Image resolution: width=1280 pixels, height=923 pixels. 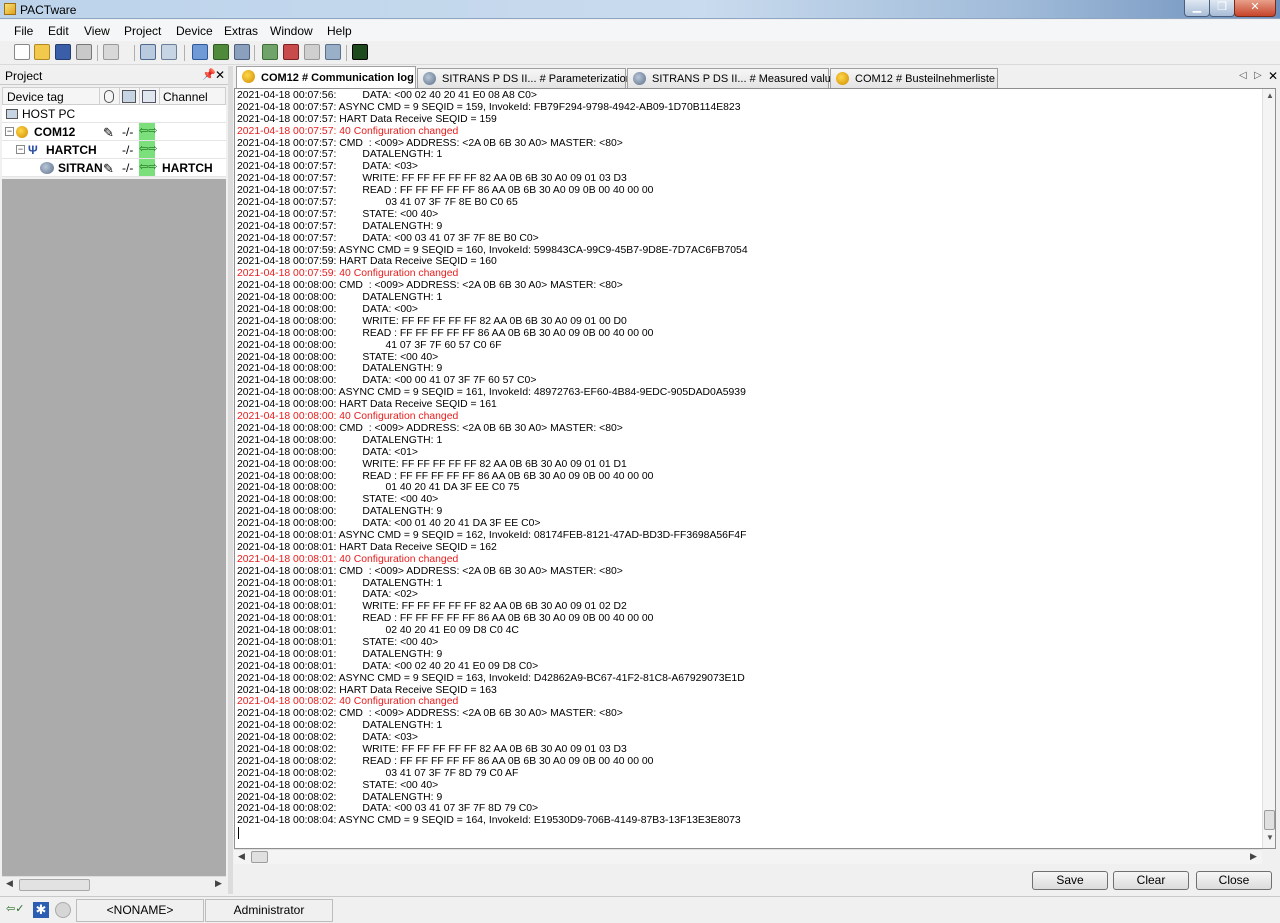 I want to click on device-catalog-icon, so click(x=111, y=52).